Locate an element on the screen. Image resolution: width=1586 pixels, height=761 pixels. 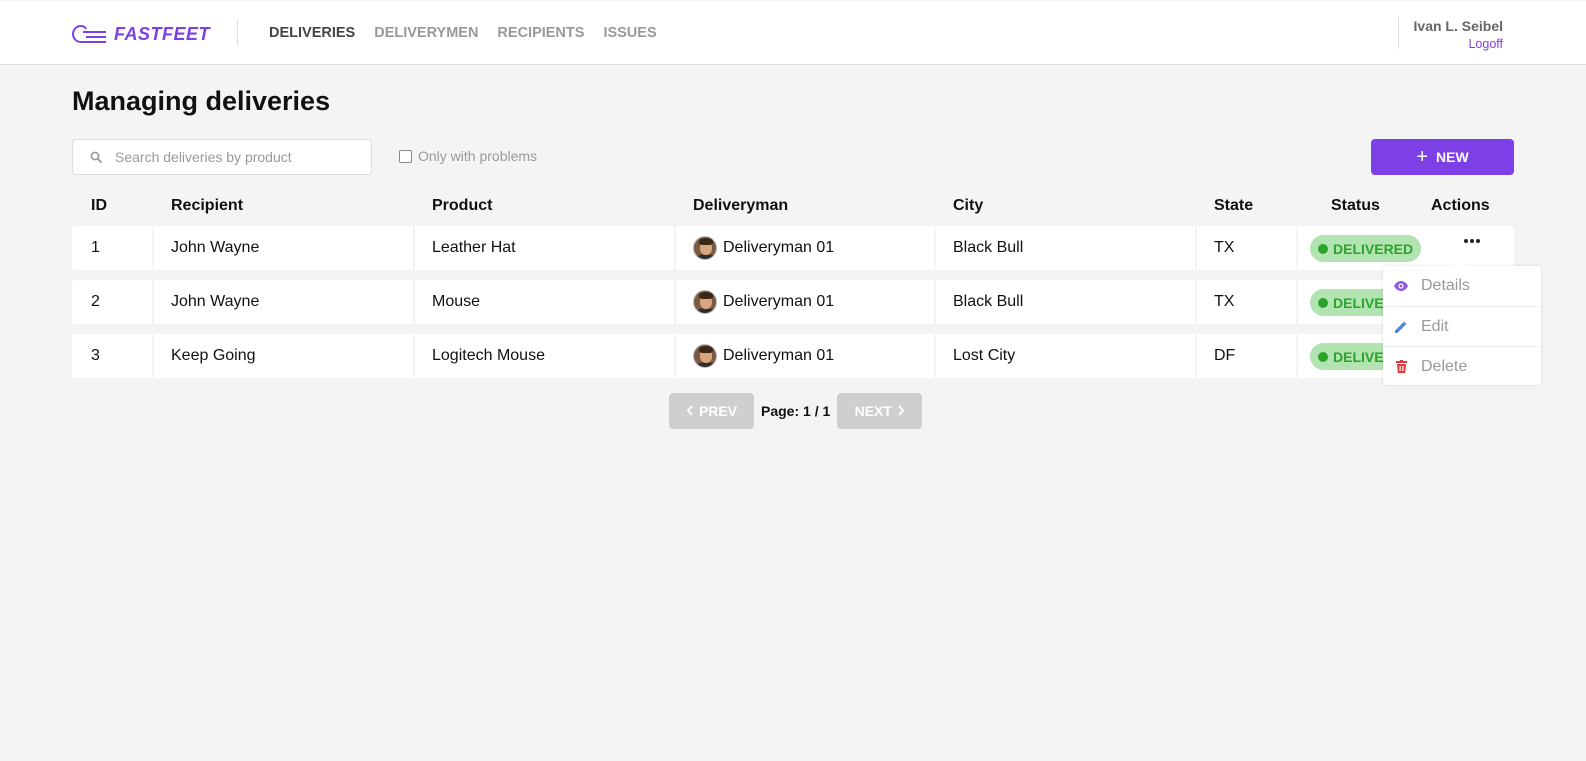
actions-dropdown: Details Edit Delete is located at coordinates (1462, 322).